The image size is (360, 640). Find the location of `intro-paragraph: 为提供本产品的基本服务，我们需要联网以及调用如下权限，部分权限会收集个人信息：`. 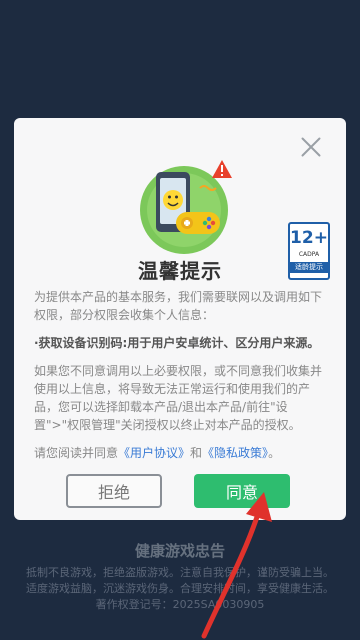

intro-paragraph: 为提供本产品的基本服务，我们需要联网以及调用如下权限，部分权限会收集个人信息： is located at coordinates (178, 306).